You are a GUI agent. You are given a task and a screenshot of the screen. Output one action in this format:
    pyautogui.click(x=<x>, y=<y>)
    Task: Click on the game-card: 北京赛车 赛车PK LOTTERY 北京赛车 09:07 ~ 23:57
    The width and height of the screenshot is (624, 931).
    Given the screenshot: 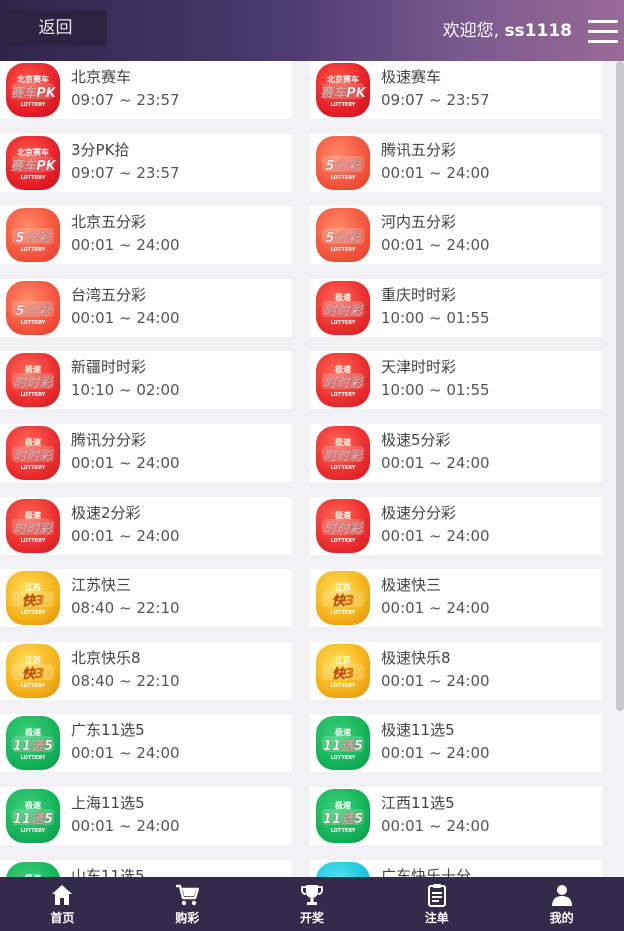 What is the action you would take?
    pyautogui.click(x=146, y=90)
    